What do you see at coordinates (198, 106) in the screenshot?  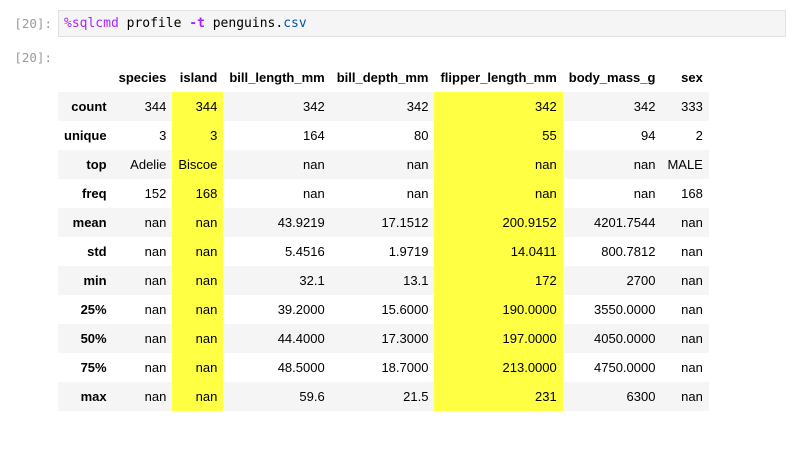 I see `table-cell: 344` at bounding box center [198, 106].